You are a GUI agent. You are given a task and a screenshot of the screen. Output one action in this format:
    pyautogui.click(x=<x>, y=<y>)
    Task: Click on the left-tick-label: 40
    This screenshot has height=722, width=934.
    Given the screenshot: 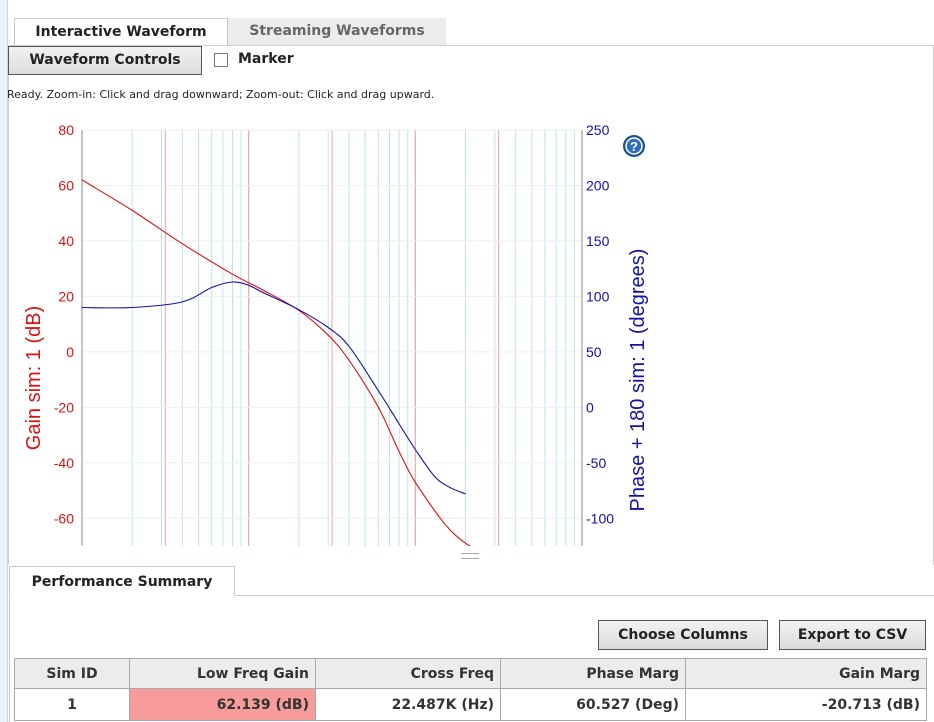 What is the action you would take?
    pyautogui.click(x=66, y=241)
    